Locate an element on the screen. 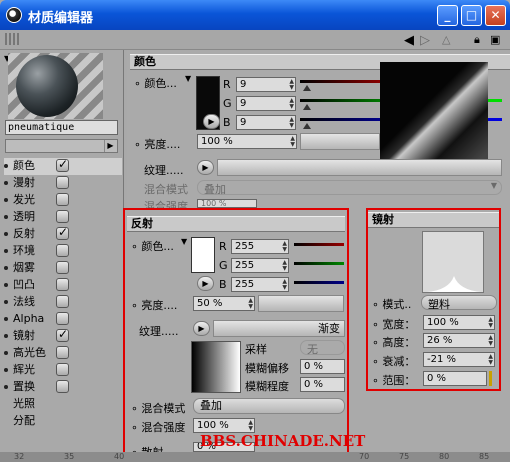 The height and width of the screenshot is (462, 510). channel-label: 烟雾 is located at coordinates (24, 267).